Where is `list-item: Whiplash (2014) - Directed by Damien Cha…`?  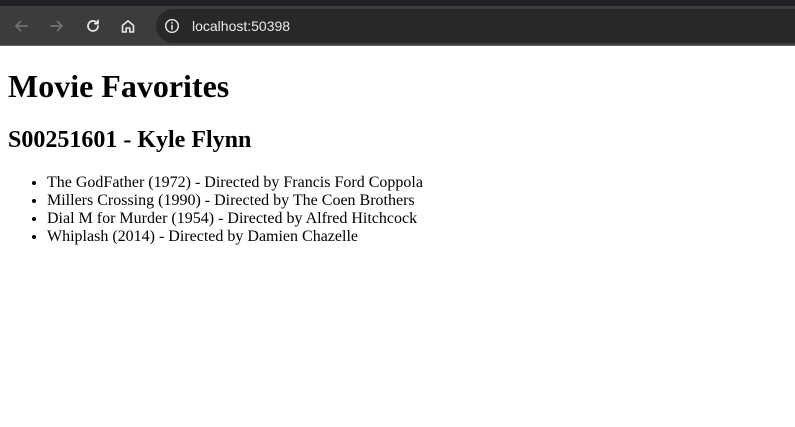 list-item: Whiplash (2014) - Directed by Damien Cha… is located at coordinates (235, 237).